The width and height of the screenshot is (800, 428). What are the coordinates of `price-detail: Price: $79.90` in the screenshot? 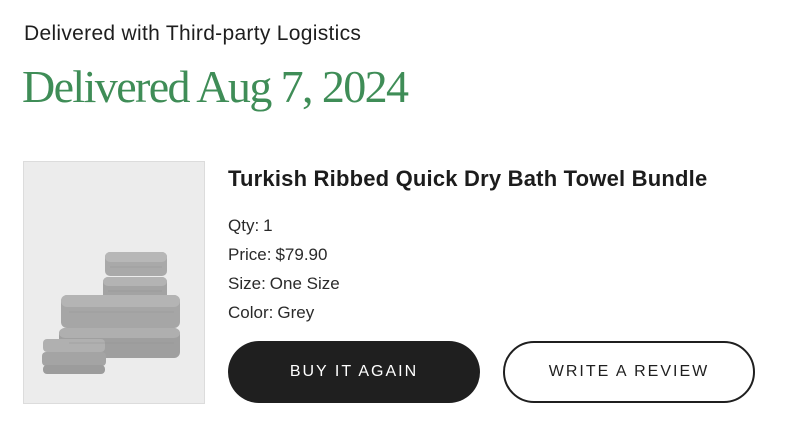 It's located at (277, 255).